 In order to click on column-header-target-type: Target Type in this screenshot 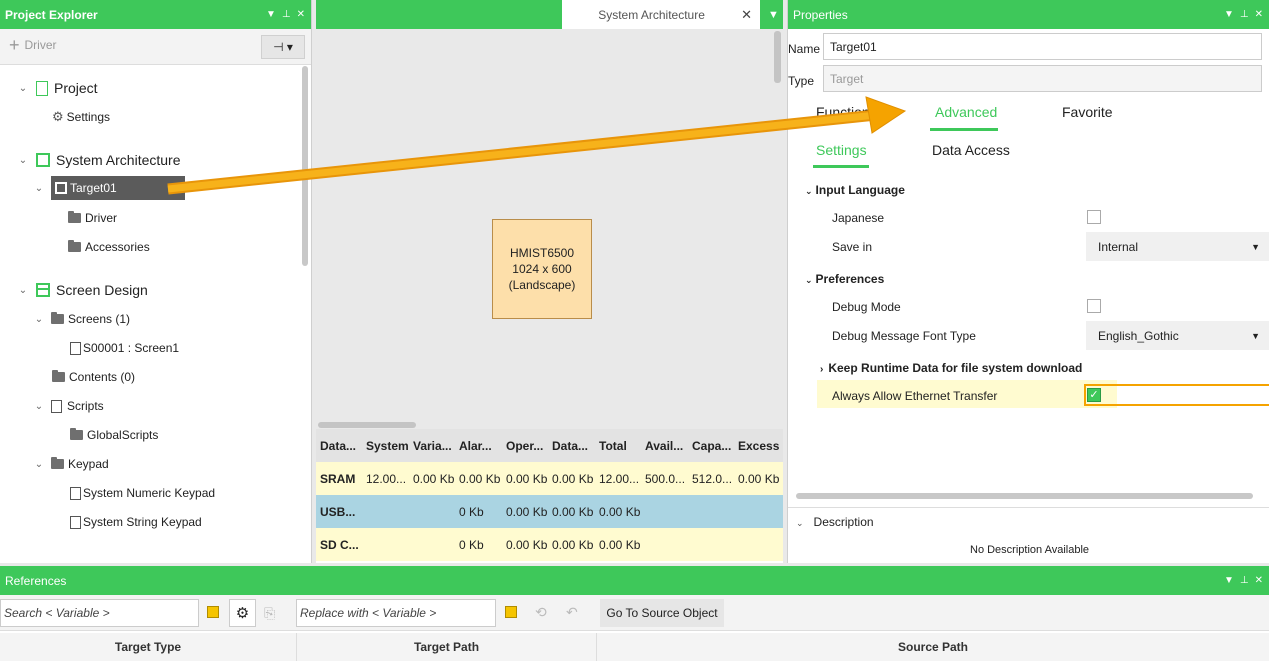, I will do `click(148, 647)`.